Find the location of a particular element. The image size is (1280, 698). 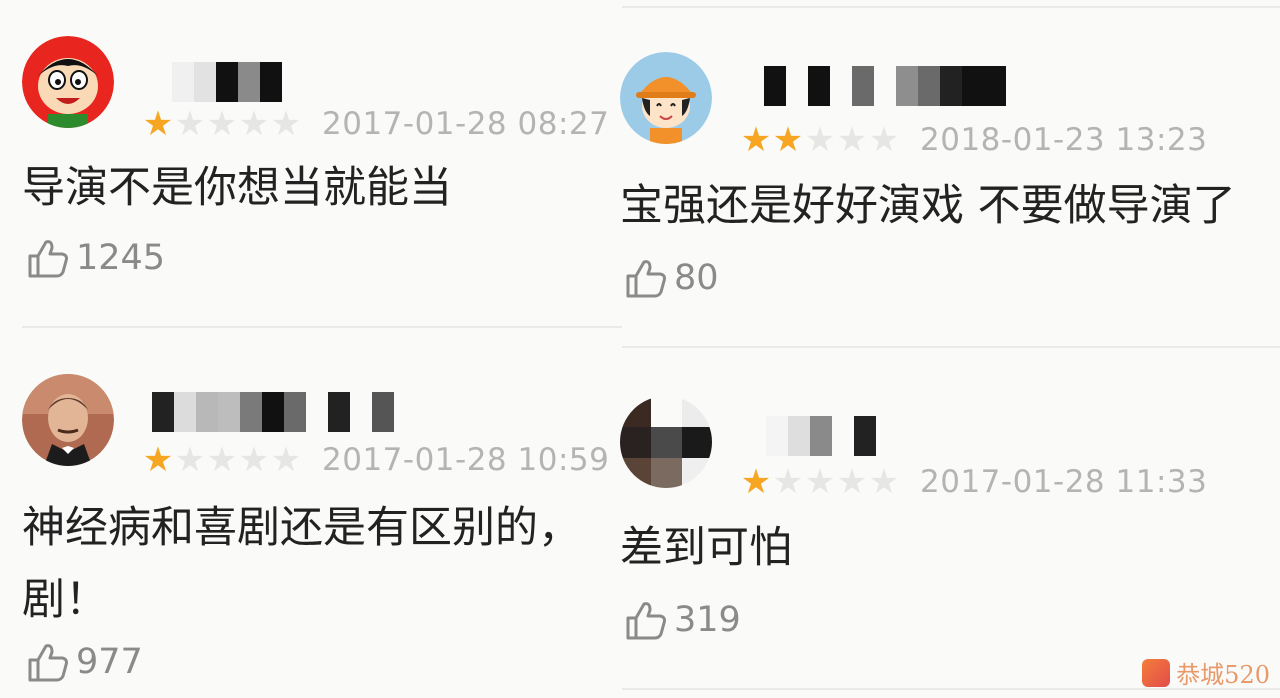

review-date: 2017-01-28 11:33 is located at coordinates (1064, 482).